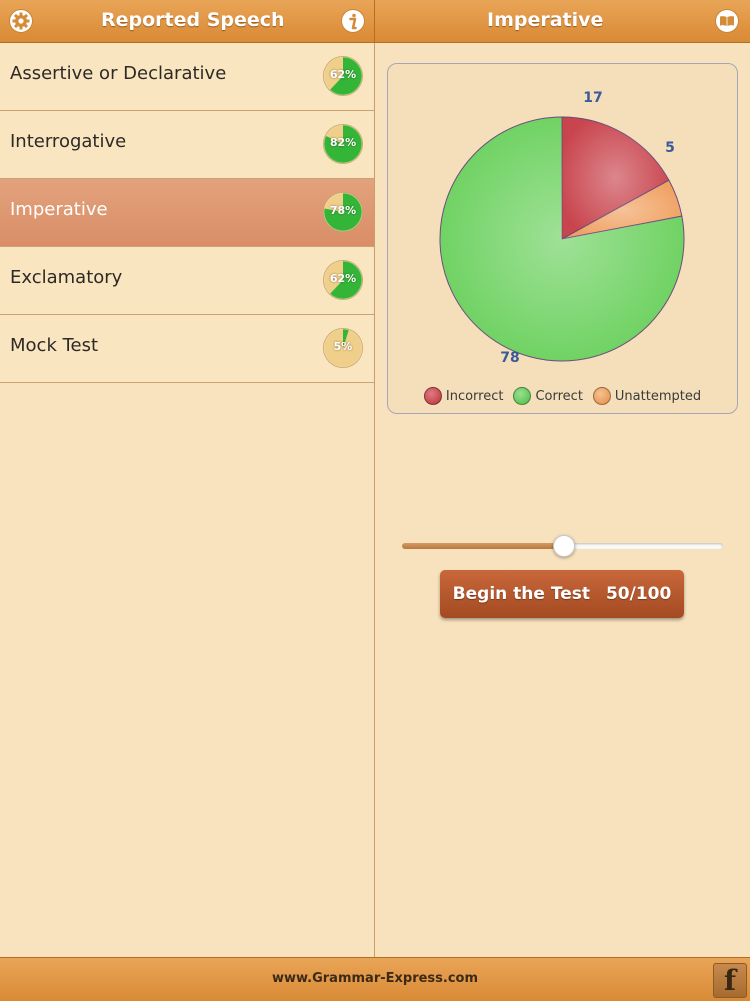  I want to click on progress-badge: 78%, so click(343, 212).